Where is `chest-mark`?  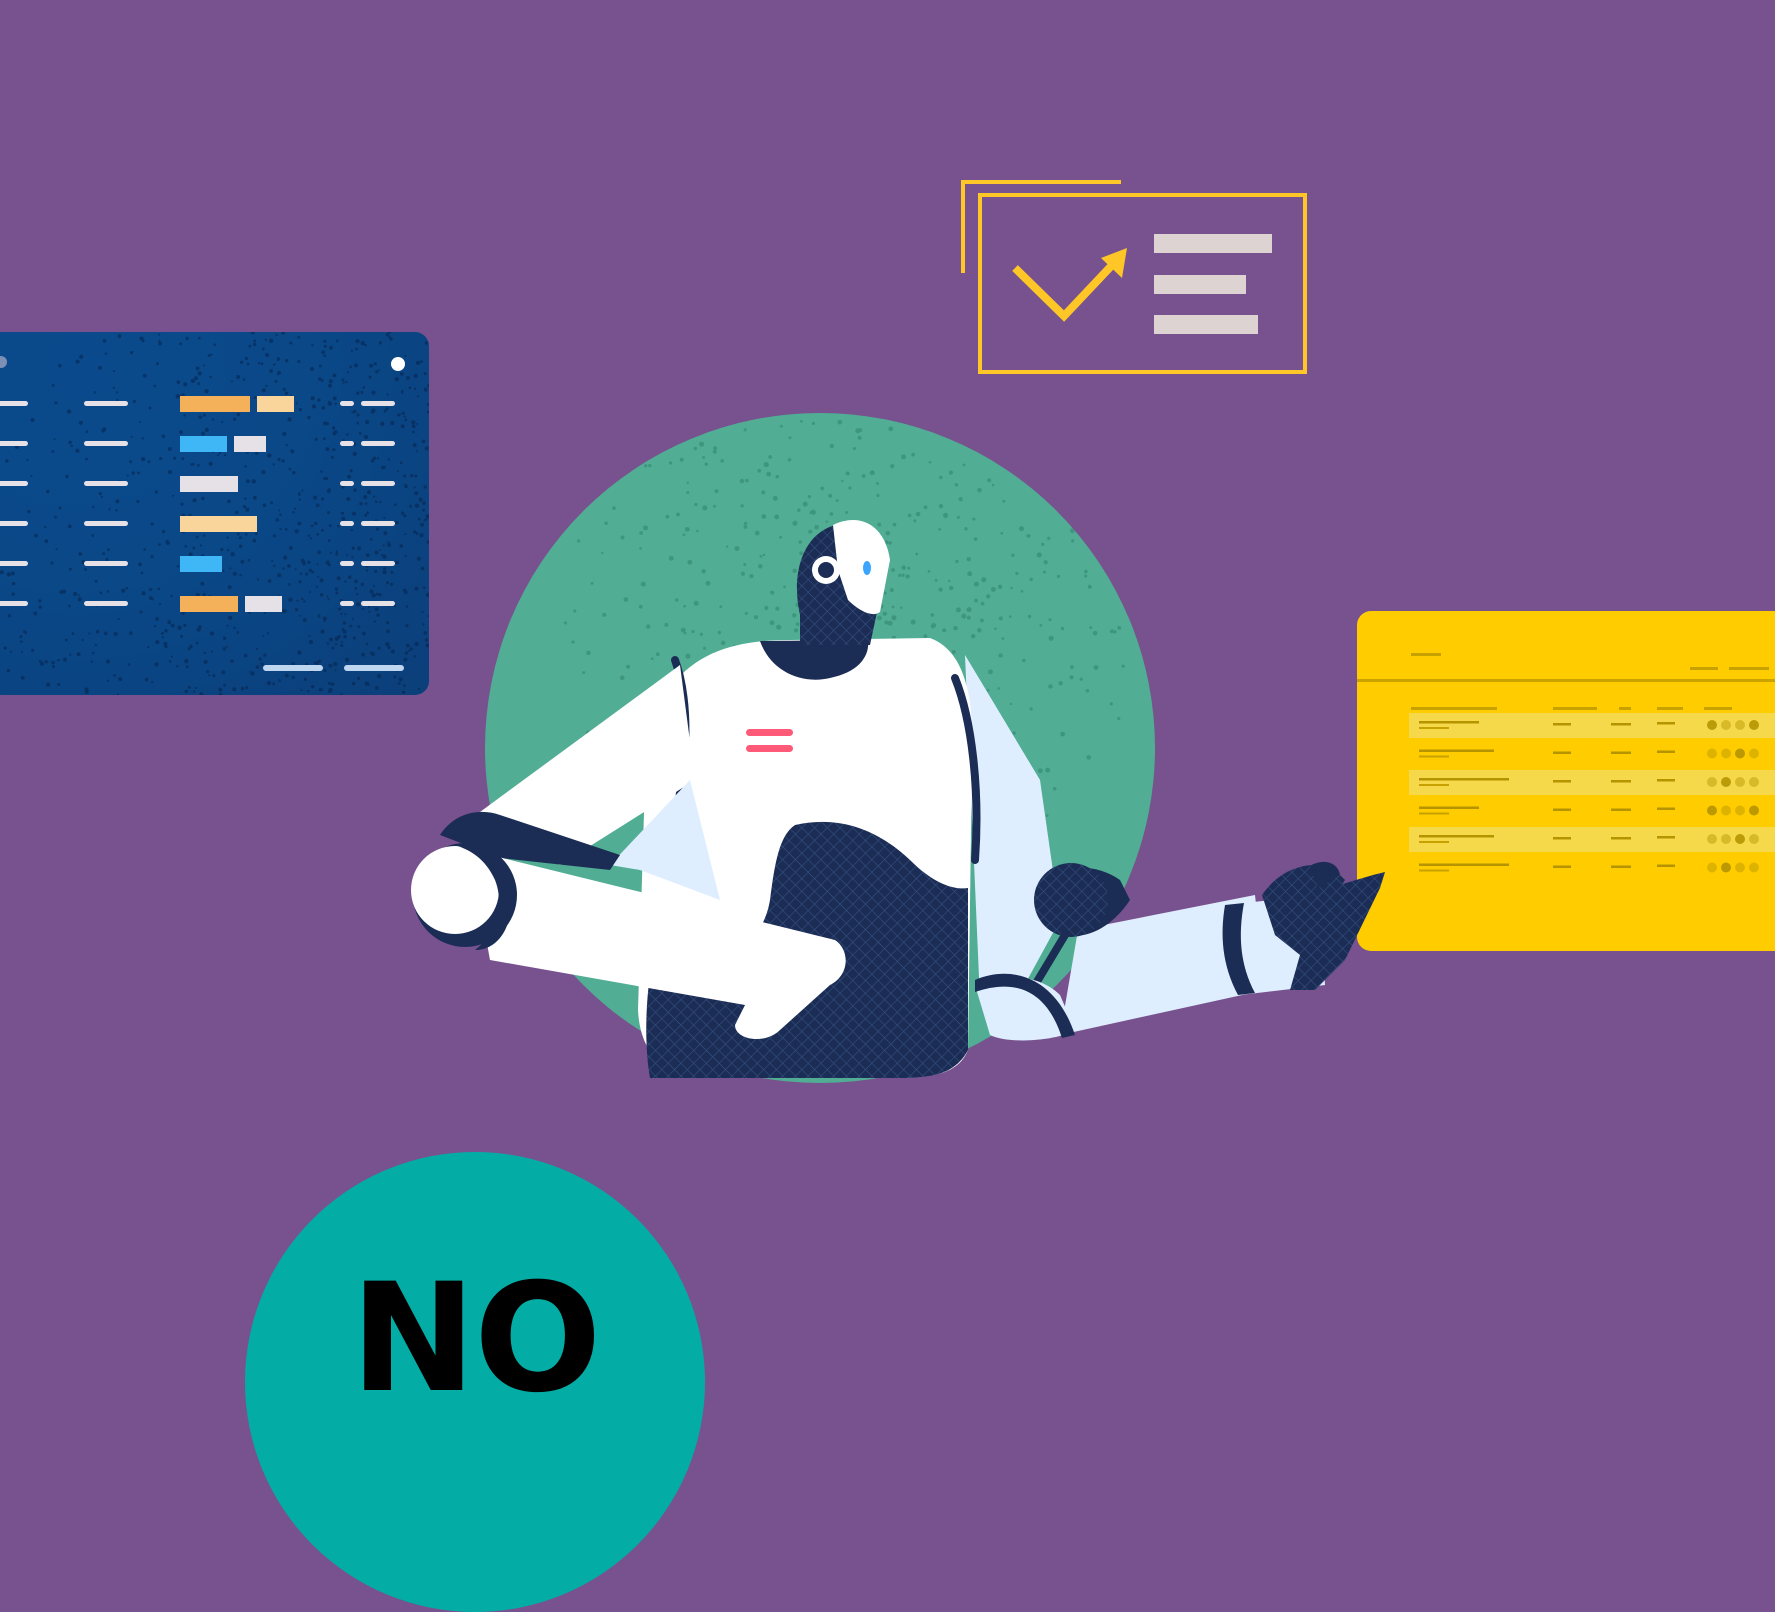
chest-mark is located at coordinates (769, 732).